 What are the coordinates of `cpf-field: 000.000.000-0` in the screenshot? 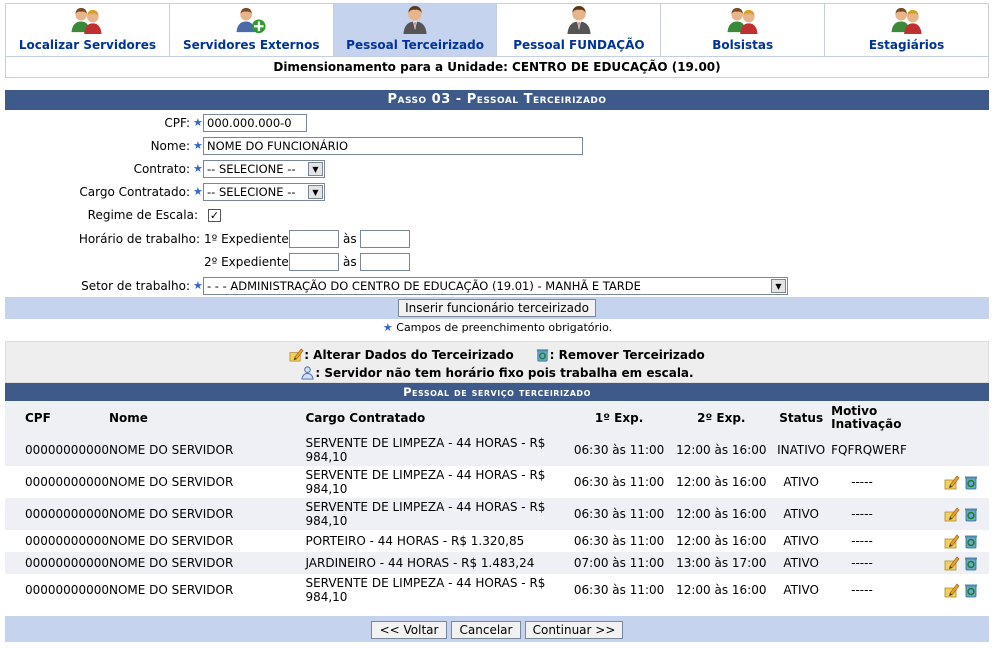 It's located at (255, 123).